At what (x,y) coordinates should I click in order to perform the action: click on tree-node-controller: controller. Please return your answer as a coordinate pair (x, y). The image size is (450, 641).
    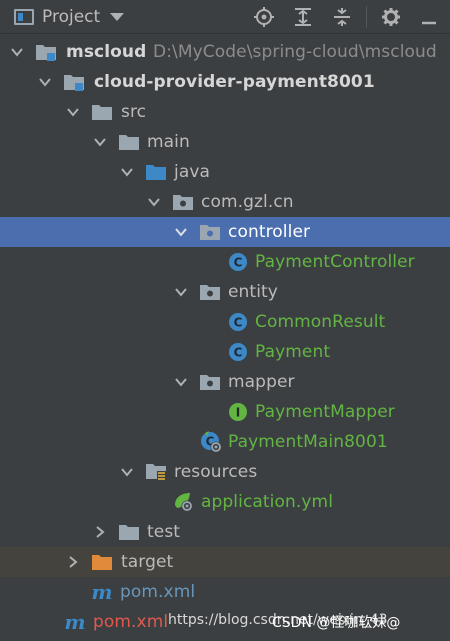
    Looking at the image, I should click on (225, 232).